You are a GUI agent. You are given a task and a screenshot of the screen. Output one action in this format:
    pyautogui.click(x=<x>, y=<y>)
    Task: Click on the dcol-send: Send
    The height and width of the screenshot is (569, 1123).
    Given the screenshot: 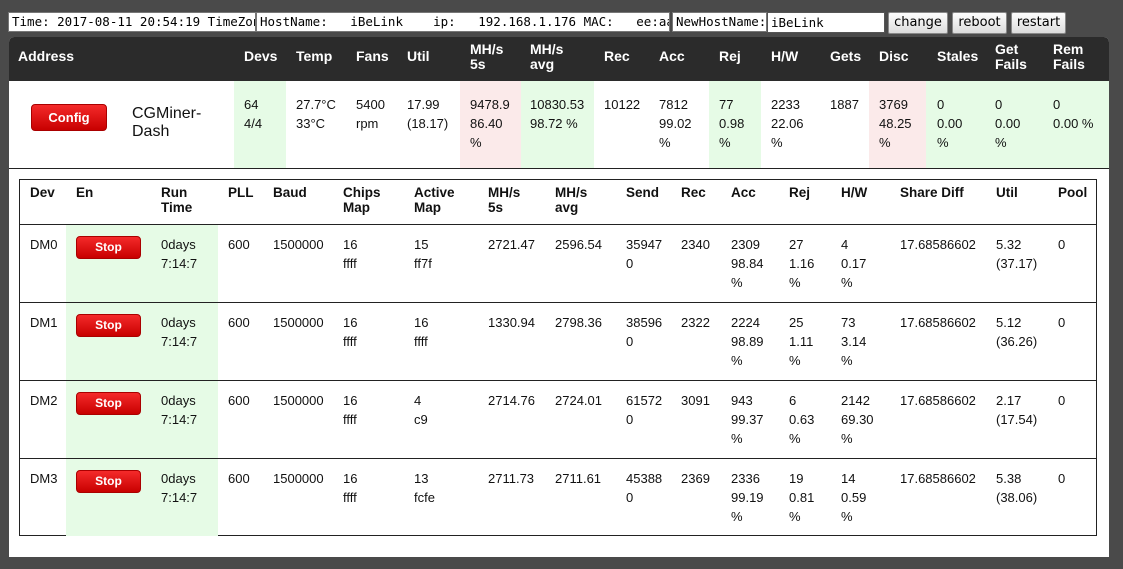 What is the action you would take?
    pyautogui.click(x=643, y=192)
    